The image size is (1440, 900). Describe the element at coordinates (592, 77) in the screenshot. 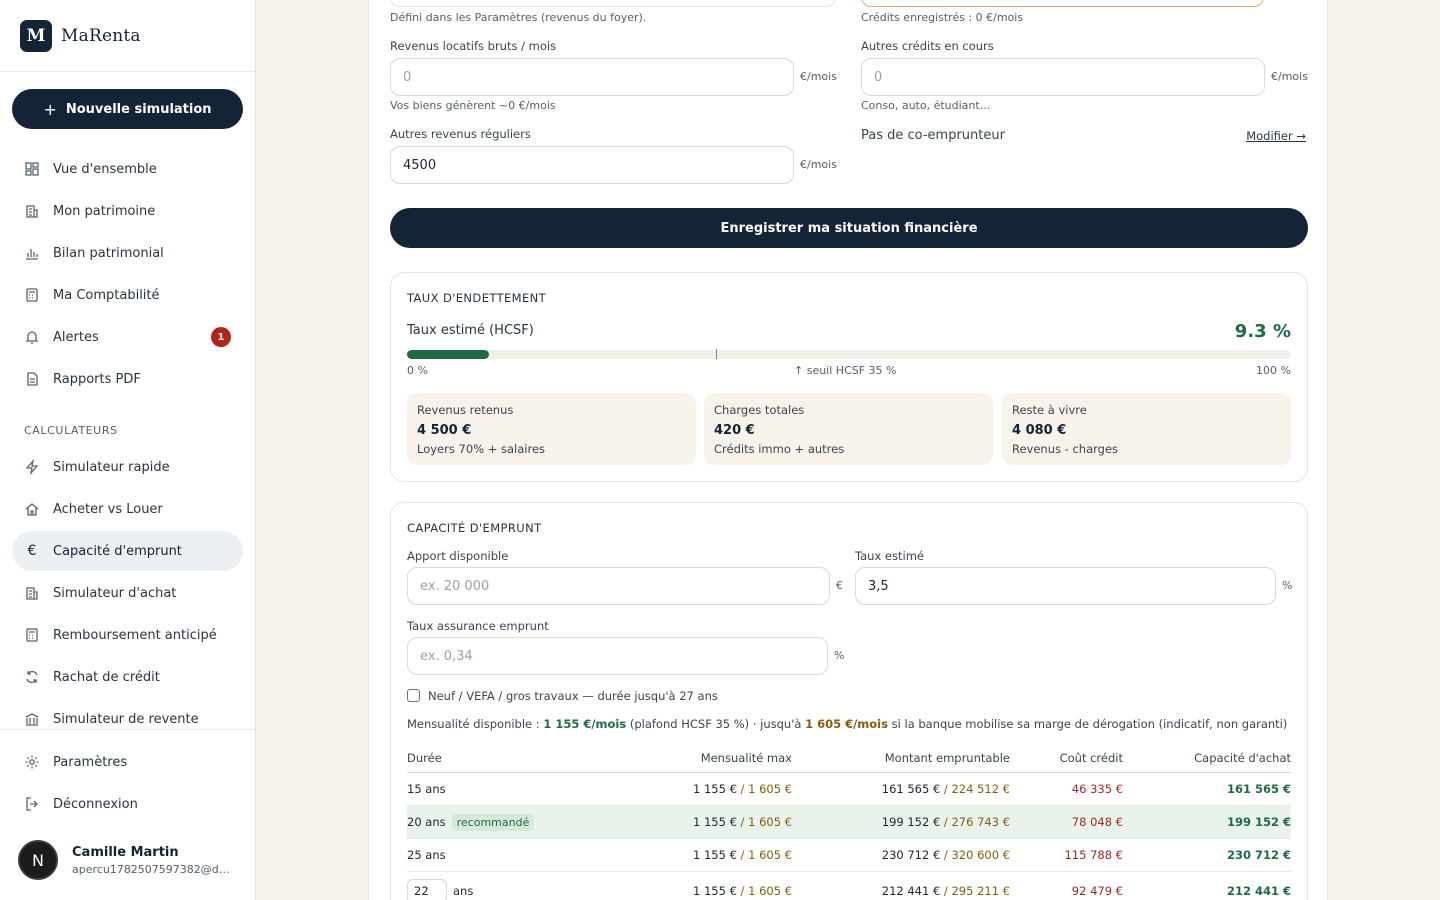

I see `rental-income-input: 0` at that location.